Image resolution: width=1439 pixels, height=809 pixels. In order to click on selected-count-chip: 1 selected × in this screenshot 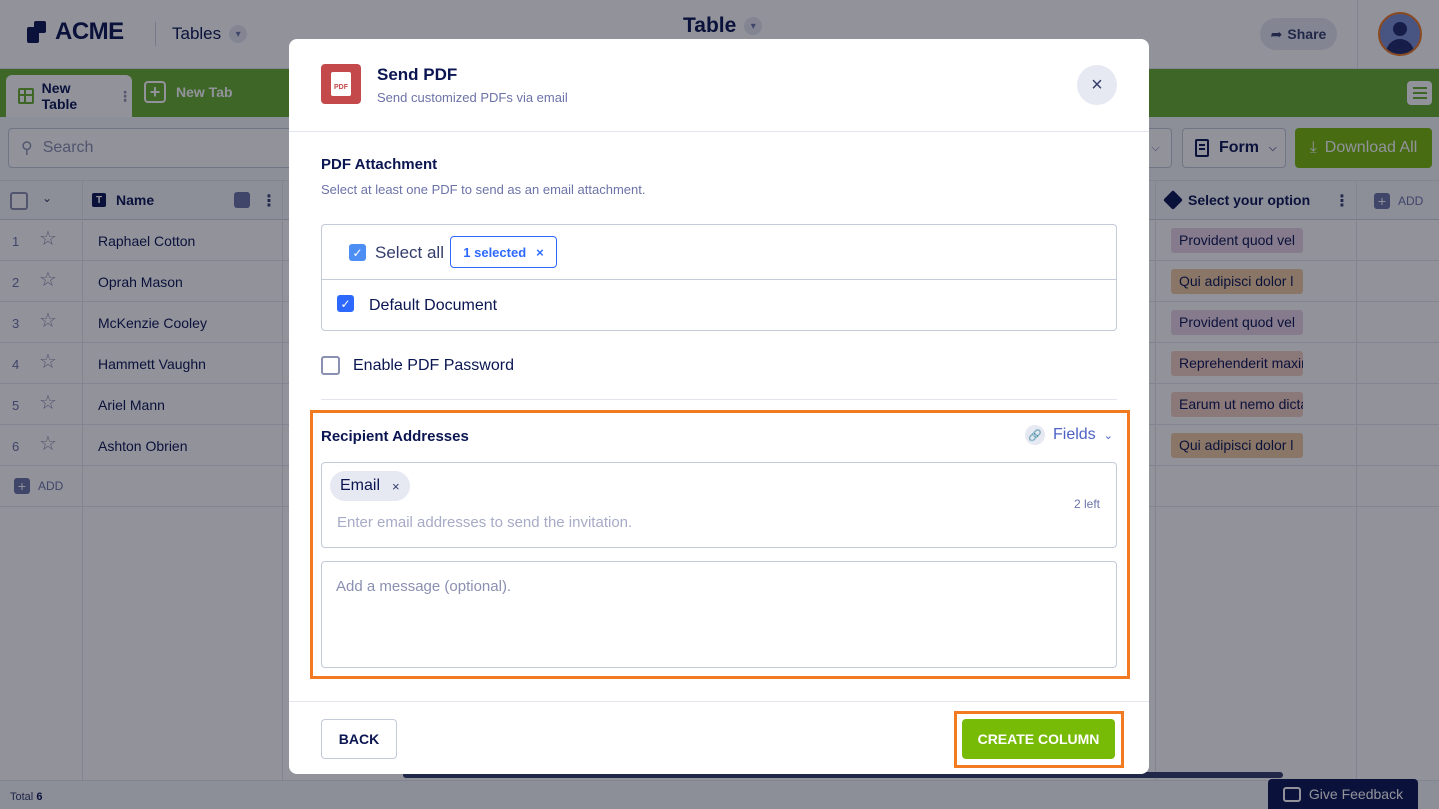, I will do `click(503, 252)`.